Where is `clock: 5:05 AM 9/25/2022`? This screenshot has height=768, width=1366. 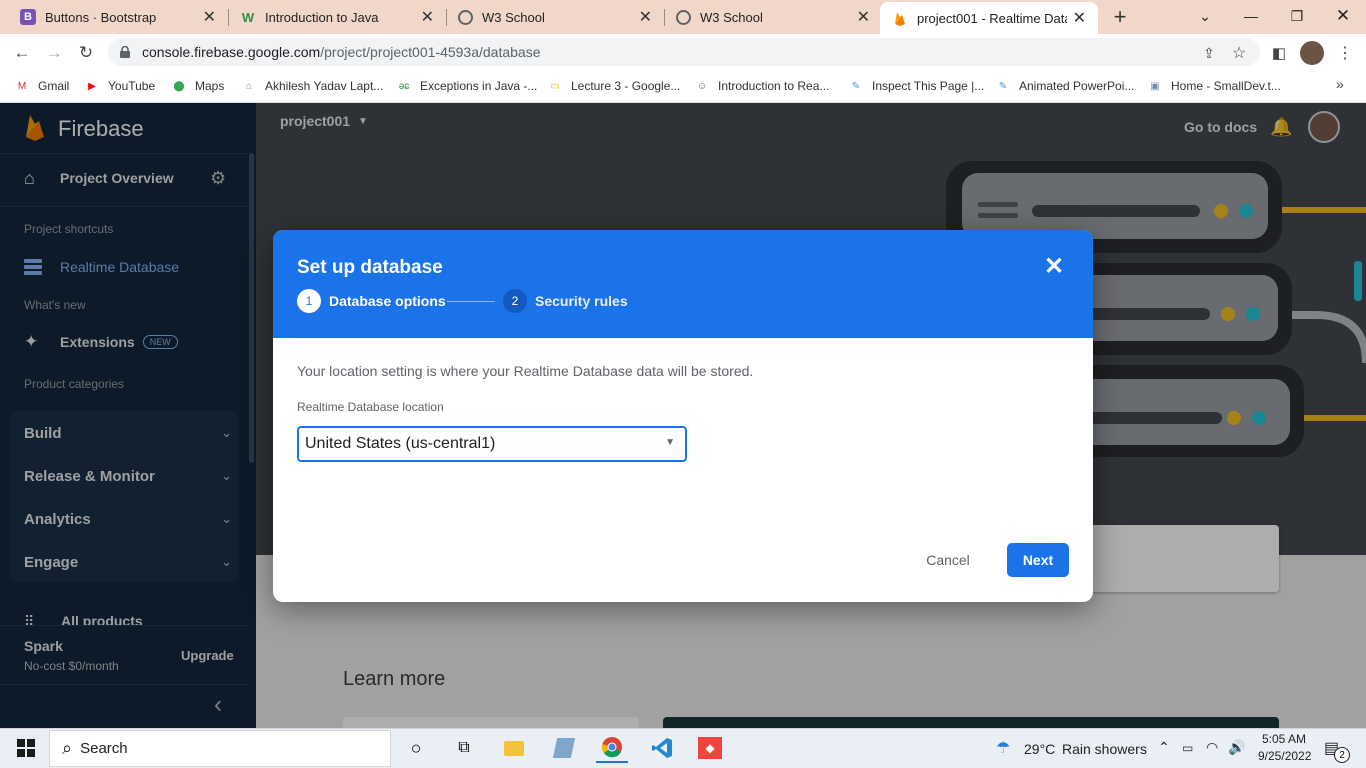 clock: 5:05 AM 9/25/2022 is located at coordinates (1285, 747).